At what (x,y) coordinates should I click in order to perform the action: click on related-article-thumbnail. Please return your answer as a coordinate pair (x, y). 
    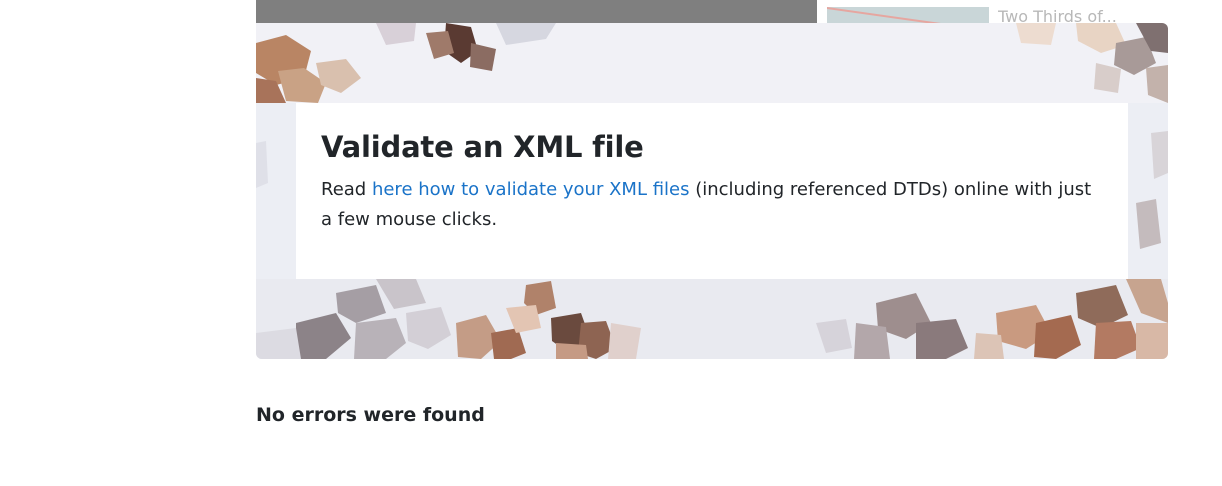
    Looking at the image, I should click on (908, 15).